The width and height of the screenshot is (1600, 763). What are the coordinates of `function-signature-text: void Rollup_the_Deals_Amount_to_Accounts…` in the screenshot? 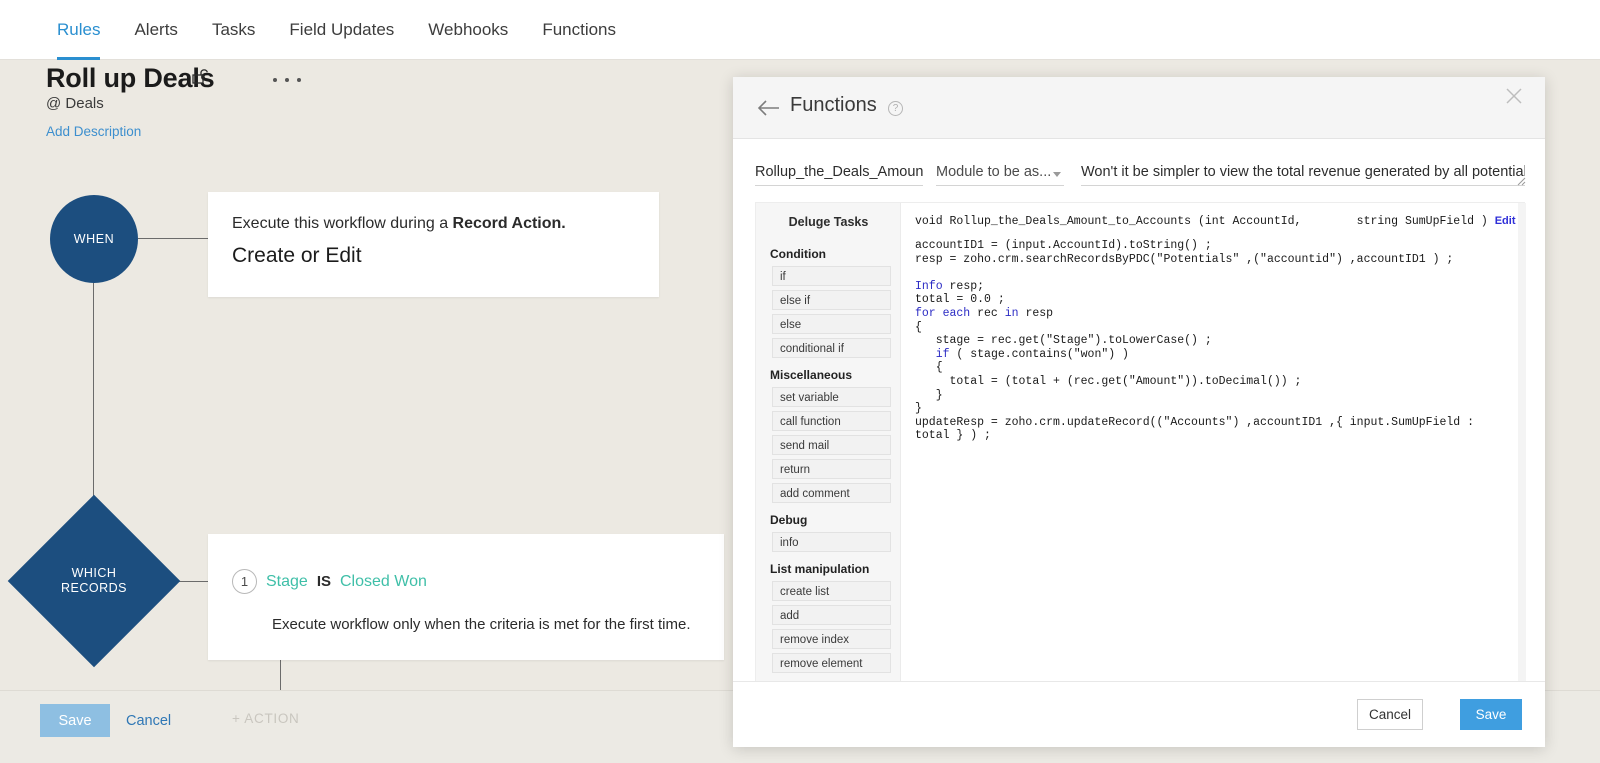 It's located at (1205, 221).